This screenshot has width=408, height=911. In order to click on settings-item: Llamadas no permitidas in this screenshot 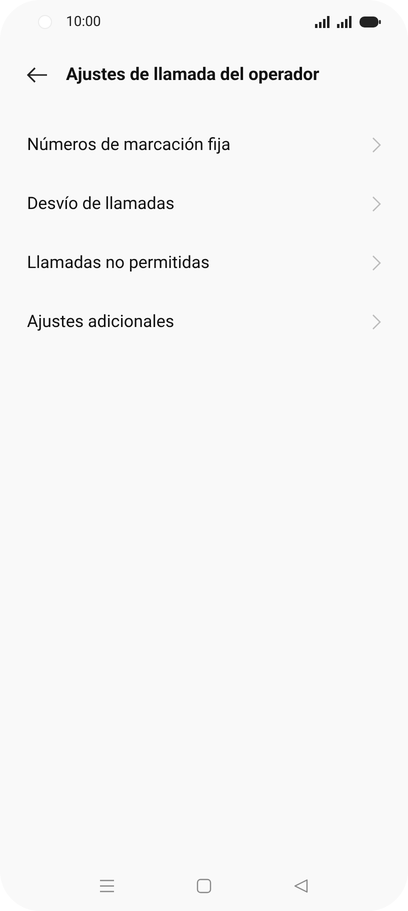, I will do `click(204, 262)`.